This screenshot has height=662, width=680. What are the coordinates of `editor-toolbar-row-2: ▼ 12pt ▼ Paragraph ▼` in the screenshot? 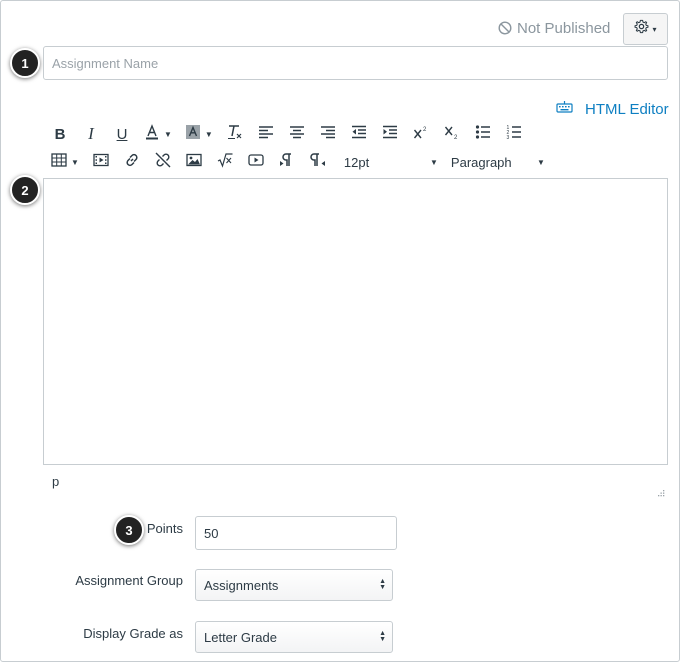 It's located at (301, 162).